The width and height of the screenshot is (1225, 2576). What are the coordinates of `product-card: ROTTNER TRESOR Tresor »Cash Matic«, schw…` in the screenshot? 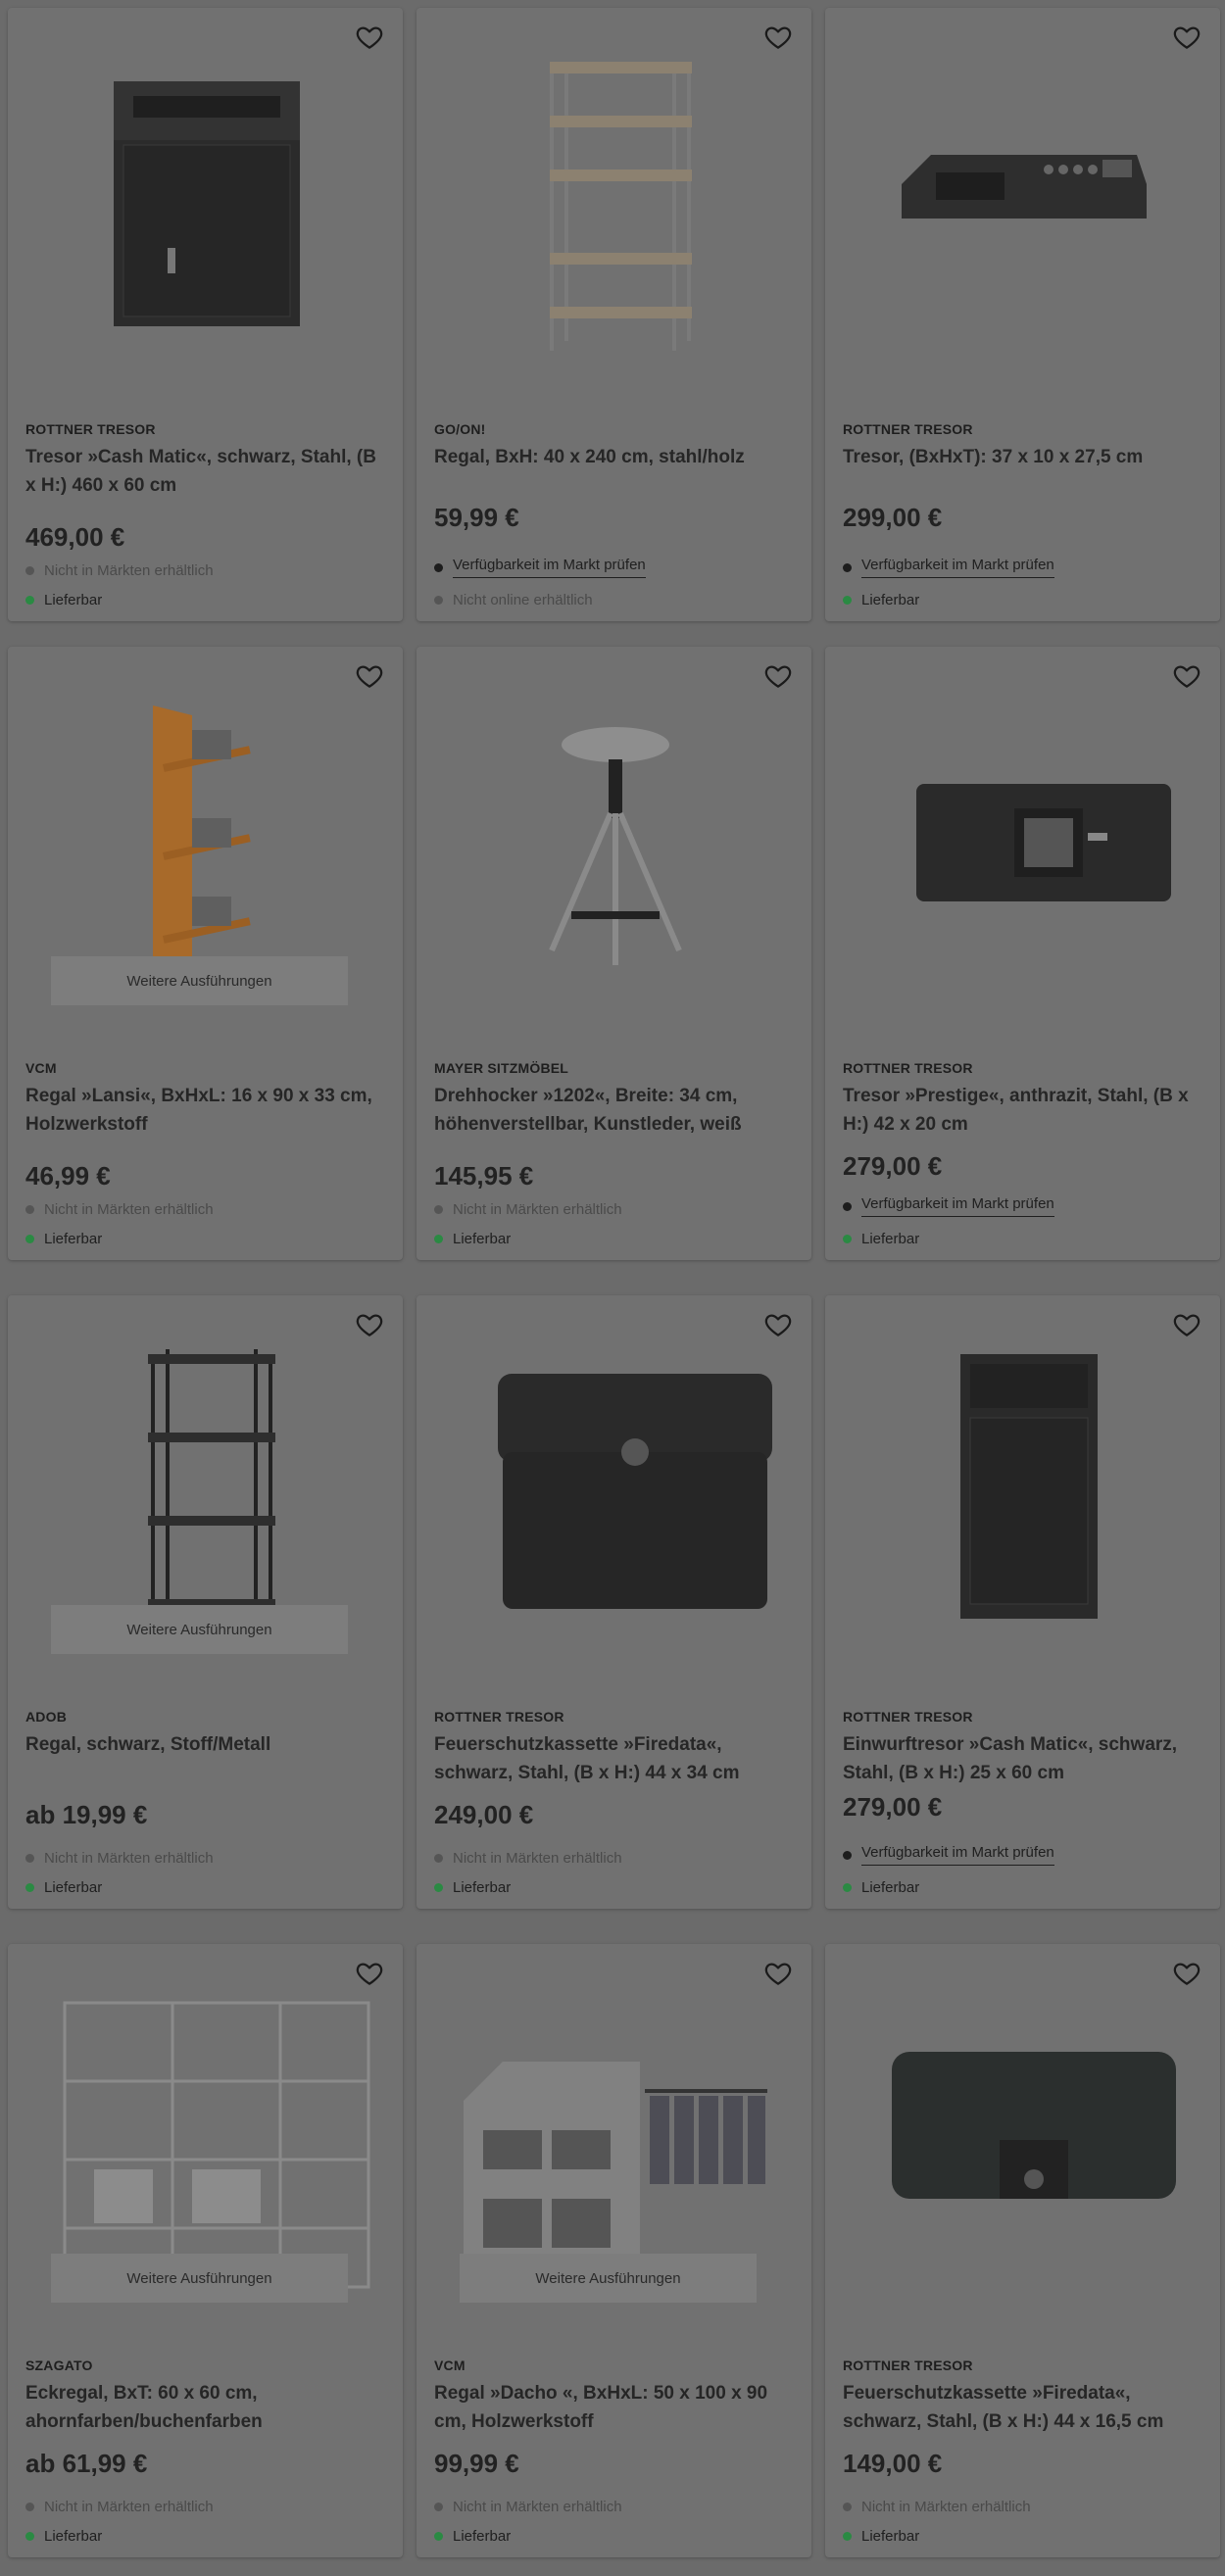 It's located at (205, 314).